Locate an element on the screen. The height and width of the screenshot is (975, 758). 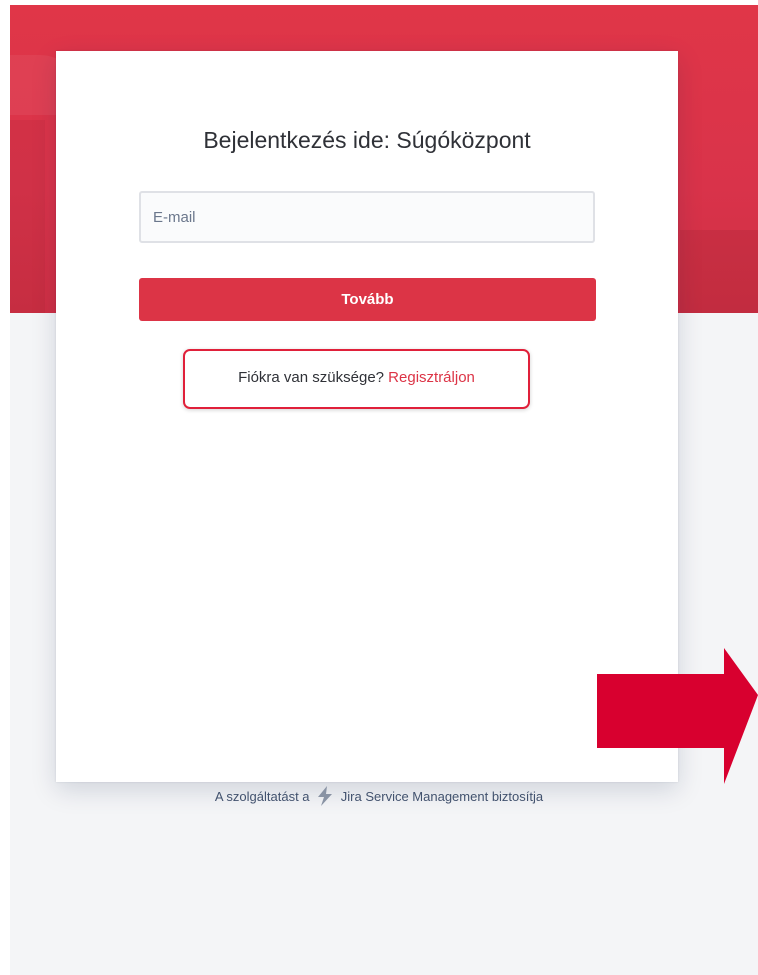
signup-prompt: Fiókra van szüksége? Regisztráljon is located at coordinates (356, 377).